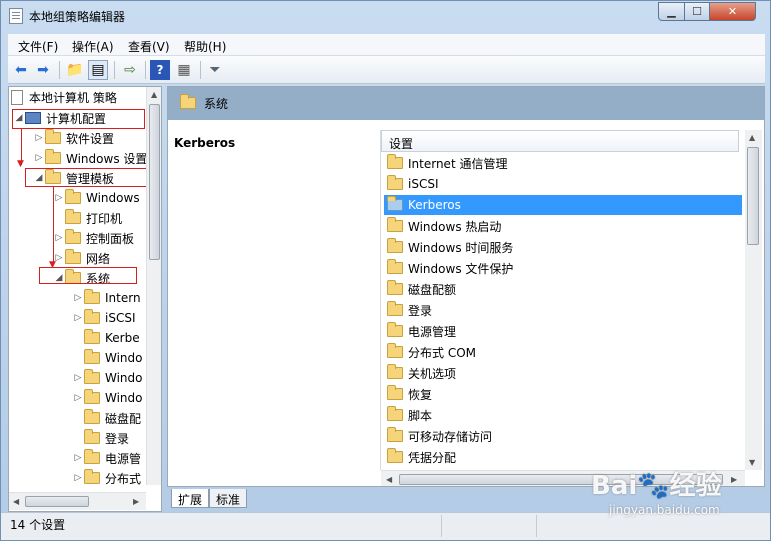 The image size is (771, 541). What do you see at coordinates (697, 11) in the screenshot?
I see `maximize-button: ☐` at bounding box center [697, 11].